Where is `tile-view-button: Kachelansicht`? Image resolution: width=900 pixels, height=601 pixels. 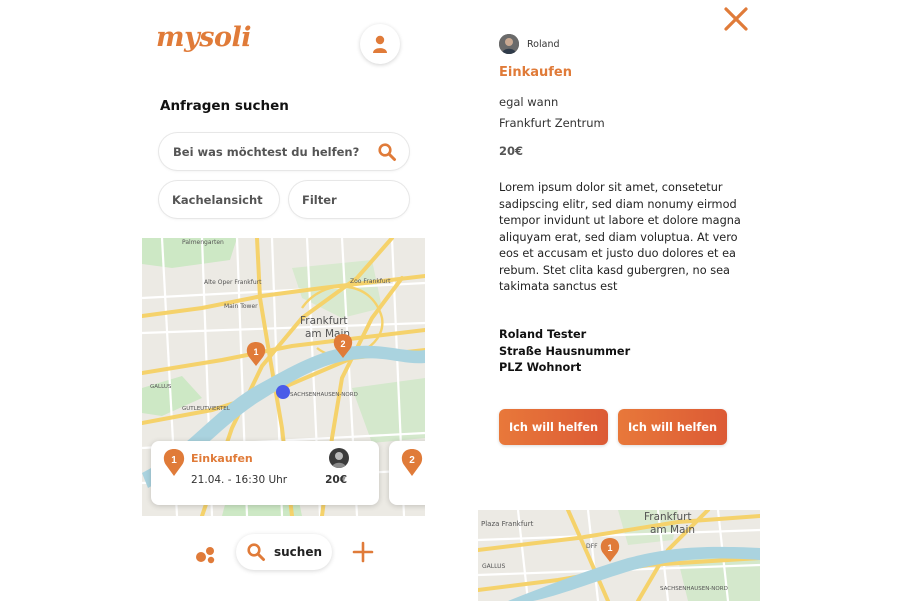
tile-view-button: Kachelansicht is located at coordinates (219, 199).